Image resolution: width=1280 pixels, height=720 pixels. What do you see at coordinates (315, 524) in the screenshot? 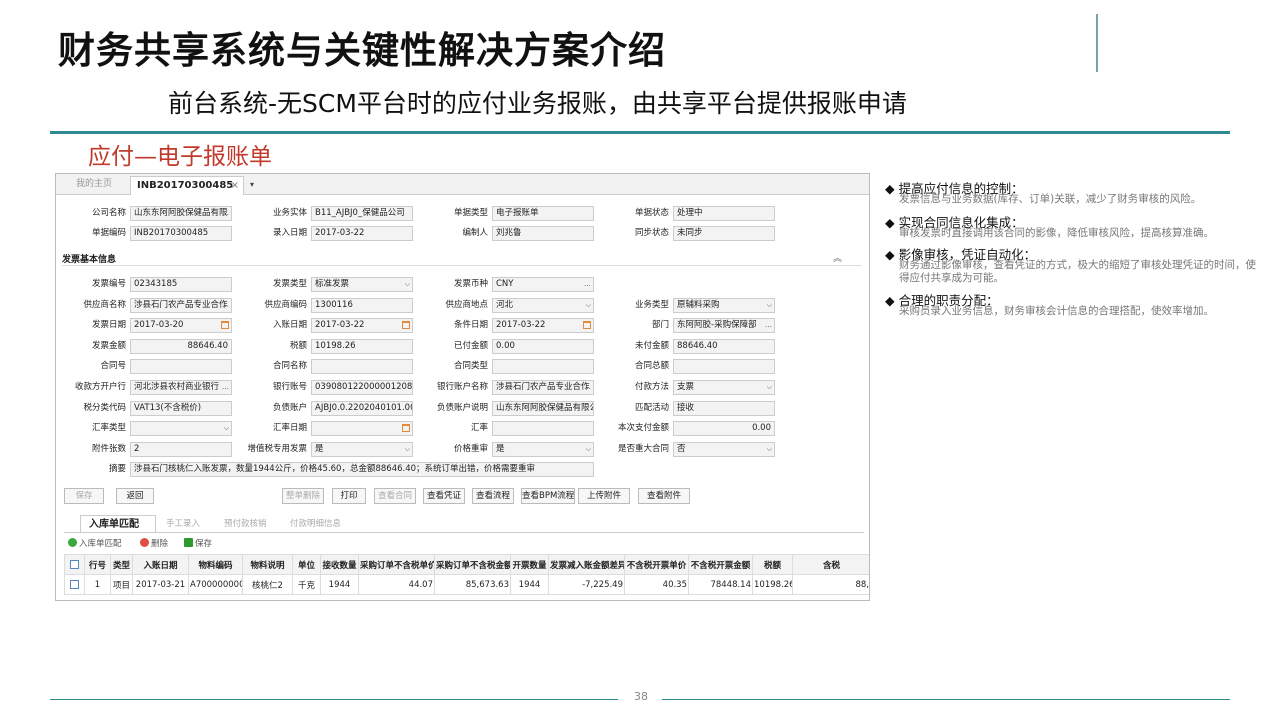
I see `sub-tab: 付款明细信息` at bounding box center [315, 524].